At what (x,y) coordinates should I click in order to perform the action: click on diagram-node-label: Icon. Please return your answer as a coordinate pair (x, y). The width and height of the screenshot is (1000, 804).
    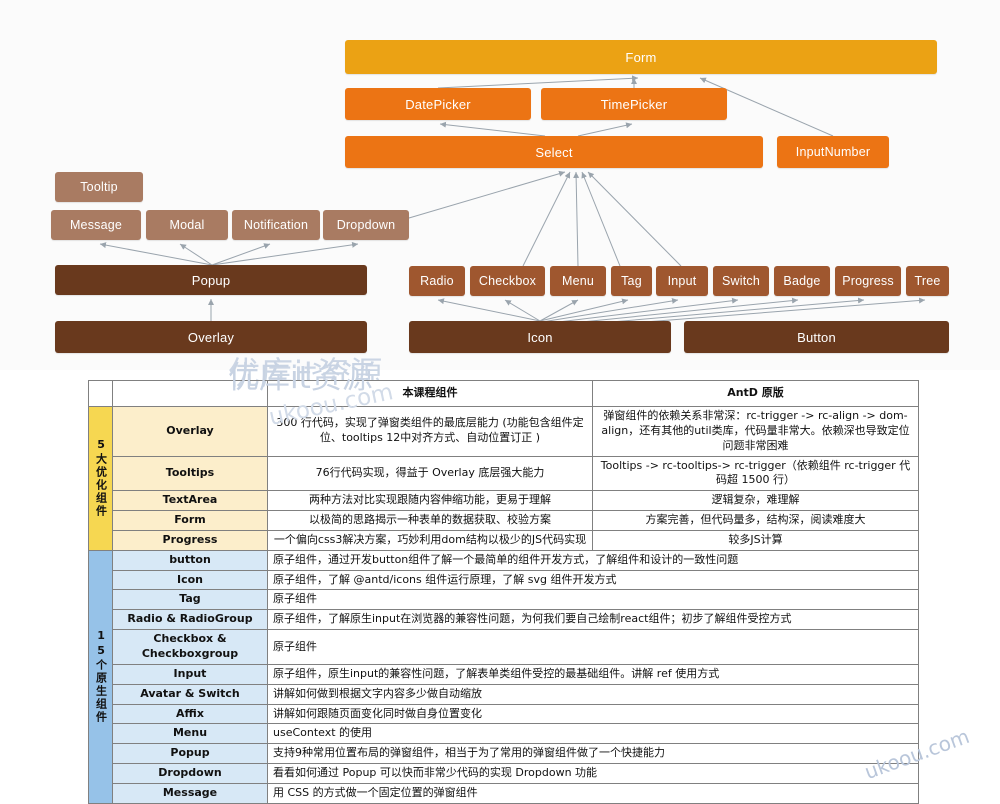
    Looking at the image, I should click on (540, 337).